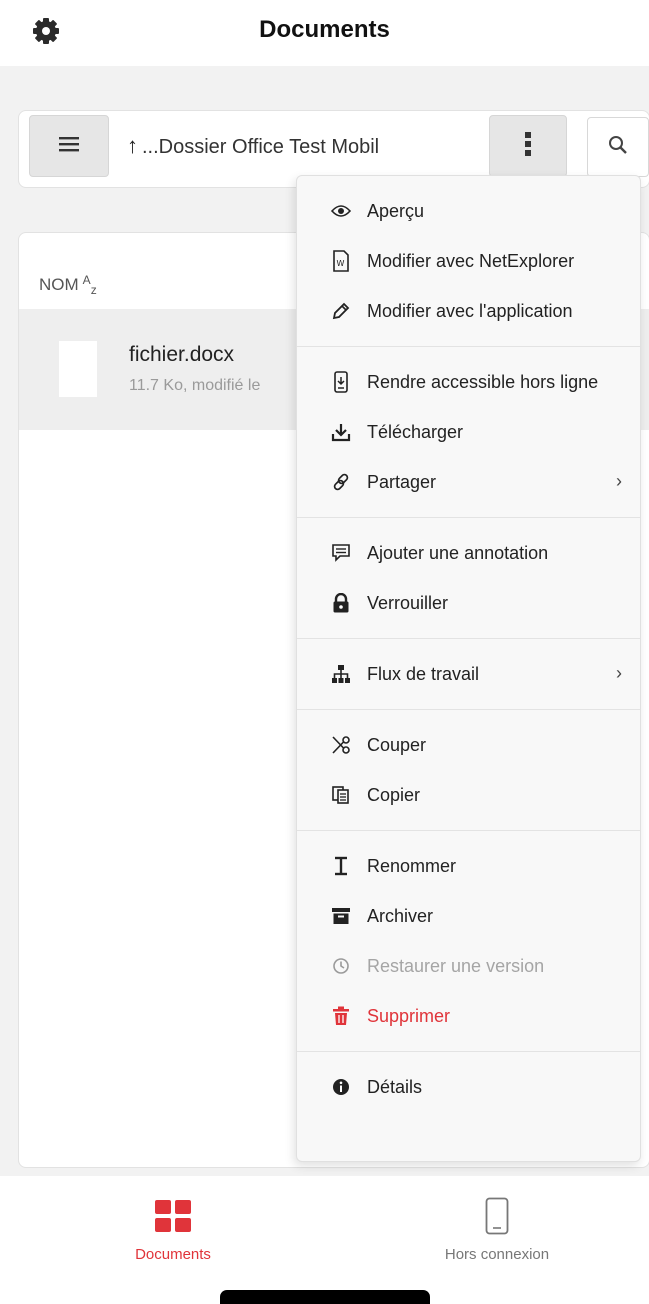 This screenshot has height=1304, width=649. I want to click on info-icon, so click(341, 1087).